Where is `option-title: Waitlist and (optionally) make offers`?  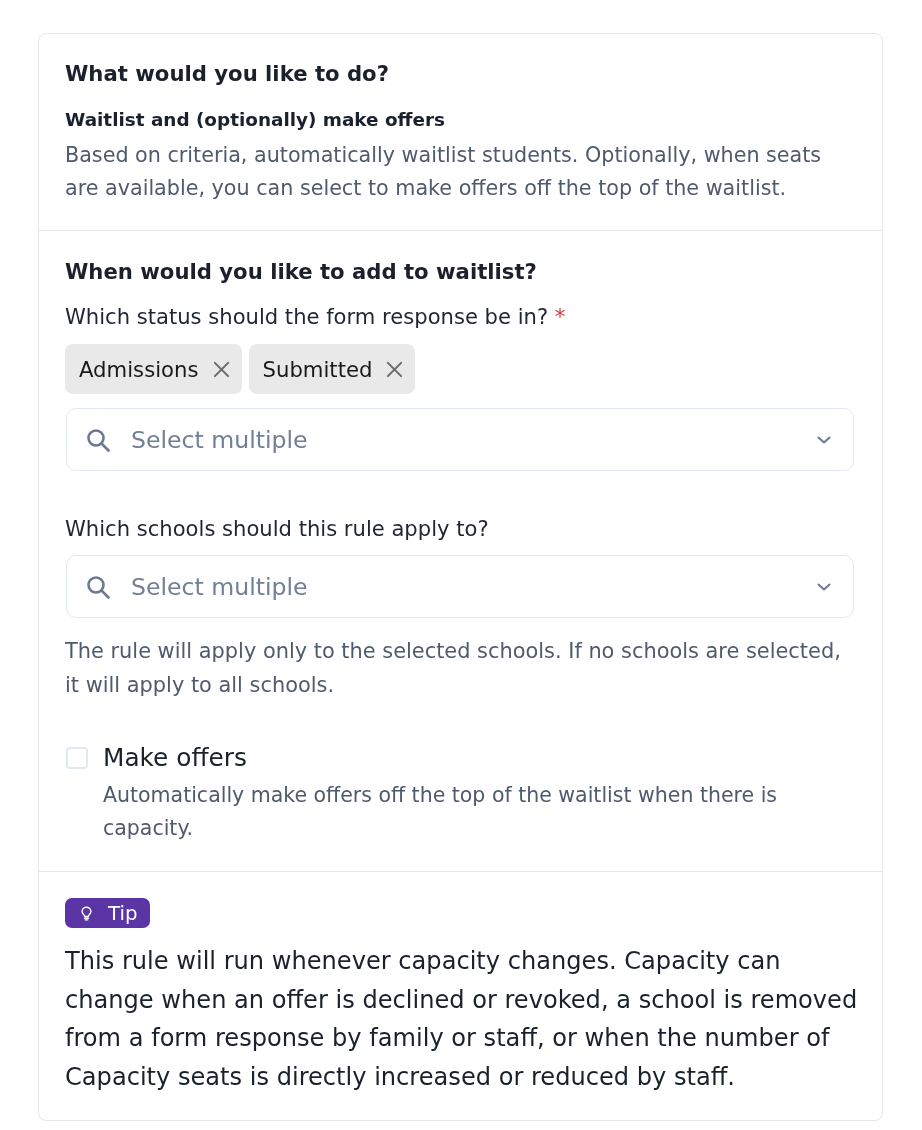
option-title: Waitlist and (optionally) make offers is located at coordinates (255, 120).